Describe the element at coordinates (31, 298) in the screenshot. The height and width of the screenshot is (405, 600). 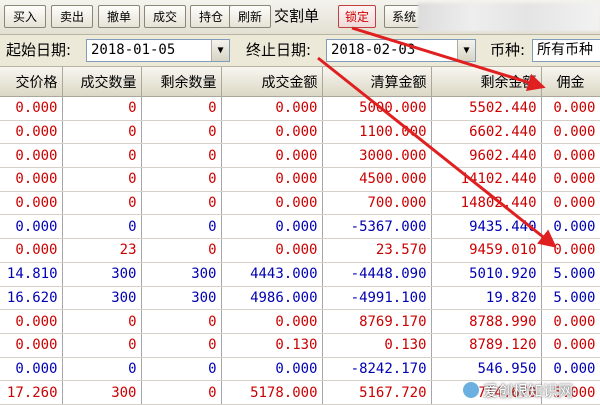
I see `table-cell: 16.620` at that location.